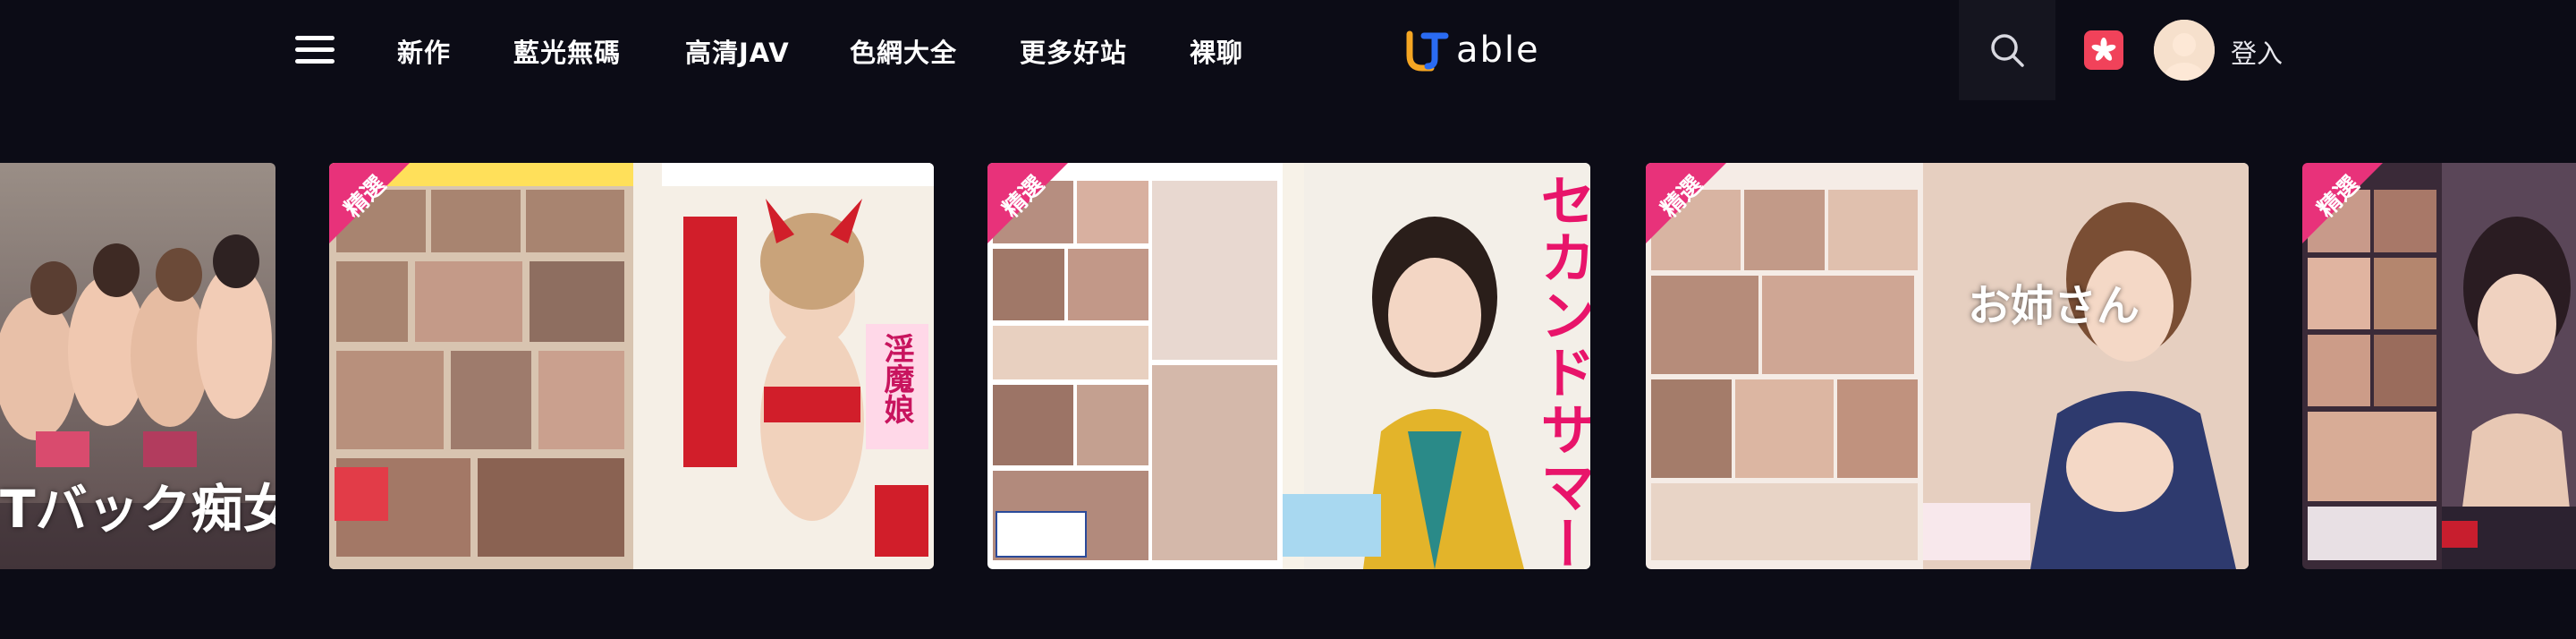  I want to click on video-card: Tバック痴女, so click(137, 366).